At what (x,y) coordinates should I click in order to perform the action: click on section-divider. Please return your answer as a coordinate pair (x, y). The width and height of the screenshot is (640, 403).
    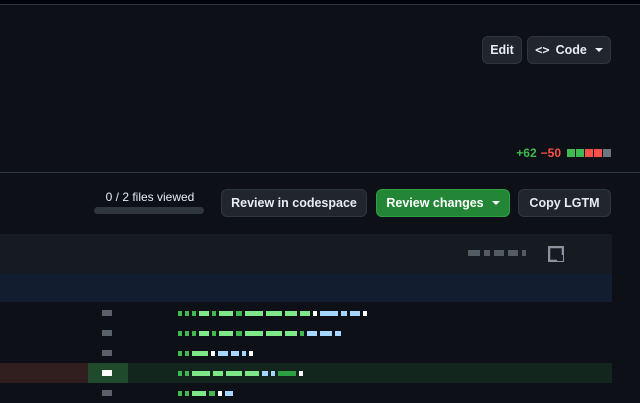
    Looking at the image, I should click on (320, 172).